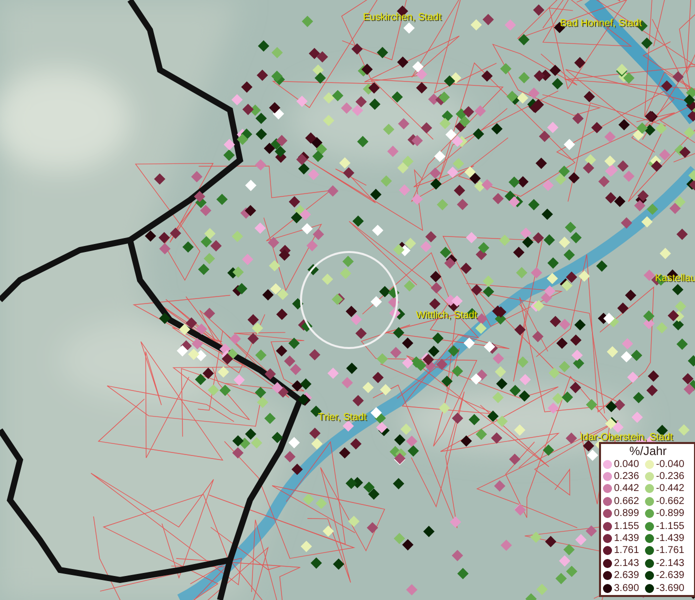 This screenshot has width=695, height=600. I want to click on legend-value: 1.439, so click(627, 538).